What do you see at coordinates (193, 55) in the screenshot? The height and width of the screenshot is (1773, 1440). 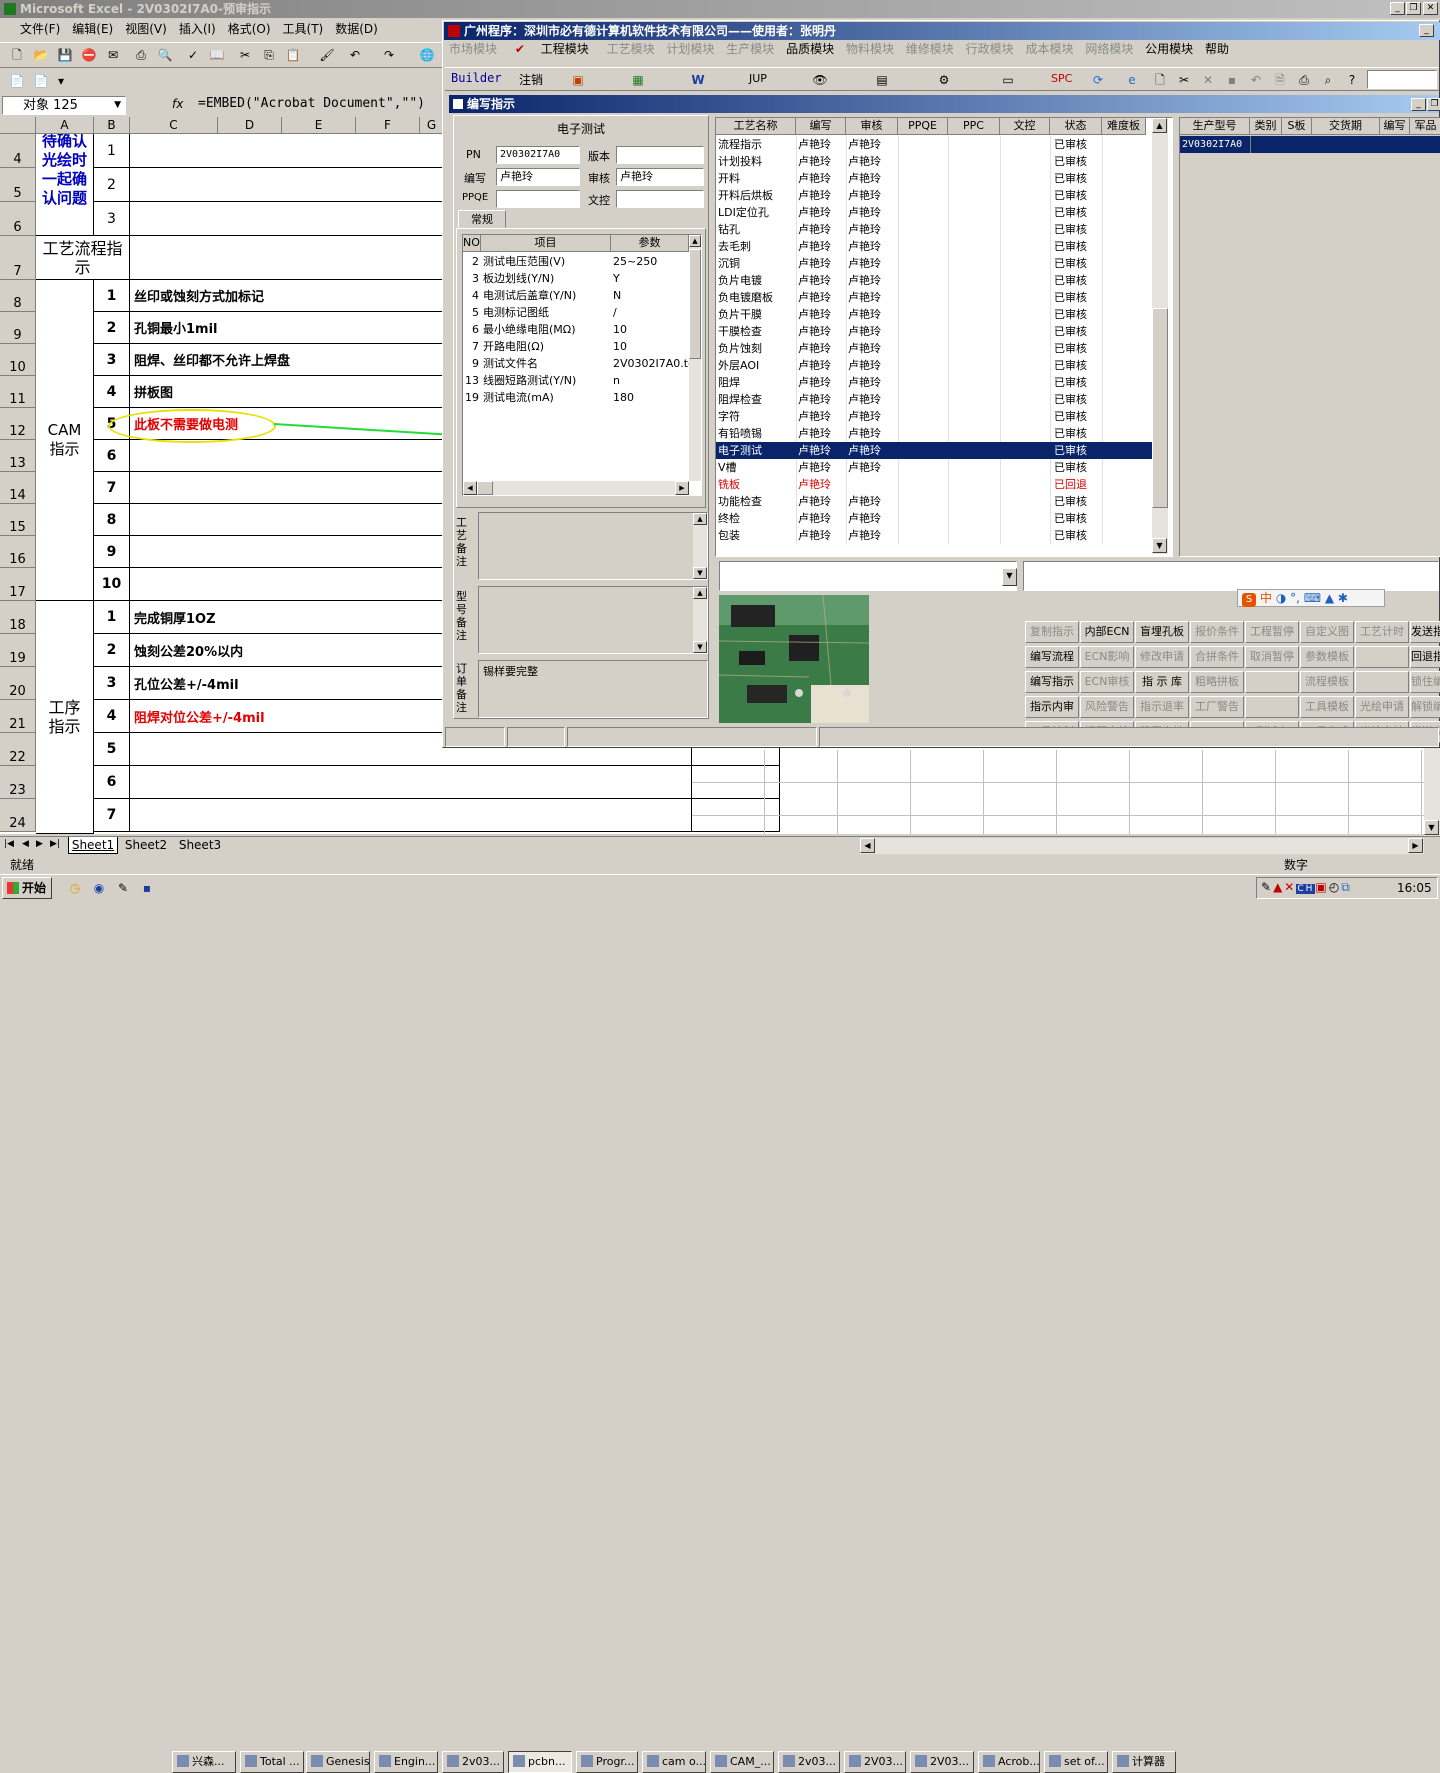 I see `spelling-icon: ✓` at bounding box center [193, 55].